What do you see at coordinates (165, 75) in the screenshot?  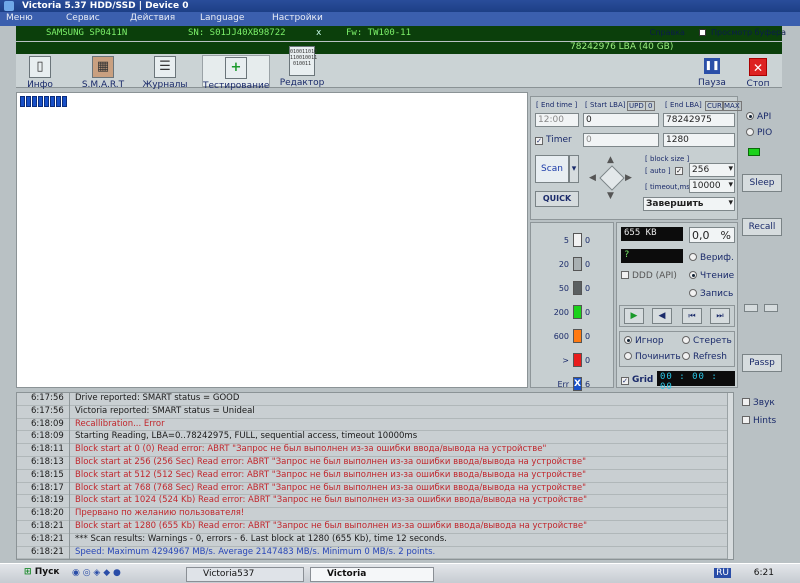 I see `tab-logs: ☰ Журналы` at bounding box center [165, 75].